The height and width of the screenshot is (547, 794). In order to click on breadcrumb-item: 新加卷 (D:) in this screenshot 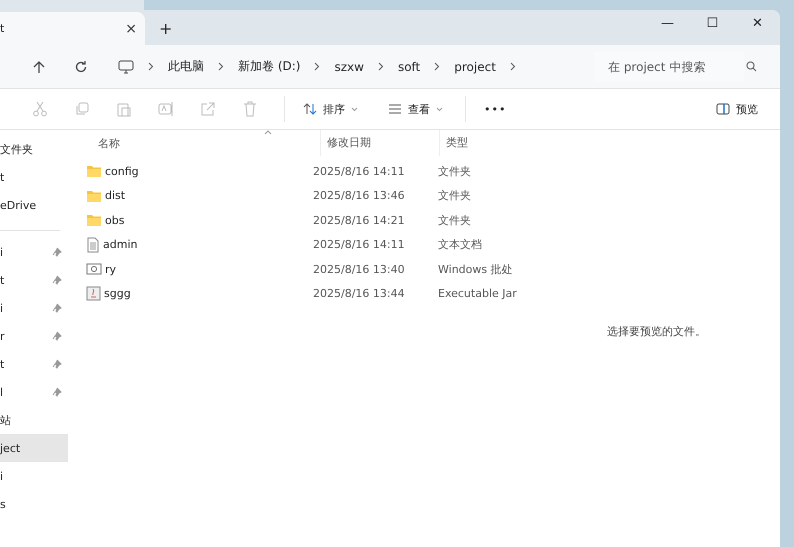, I will do `click(269, 66)`.